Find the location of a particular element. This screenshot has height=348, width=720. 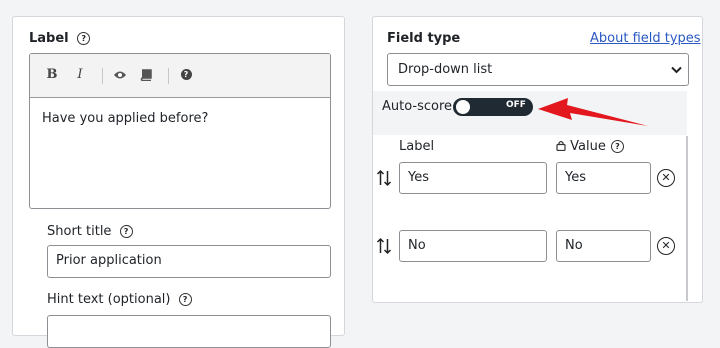

italic-button: I is located at coordinates (80, 75).